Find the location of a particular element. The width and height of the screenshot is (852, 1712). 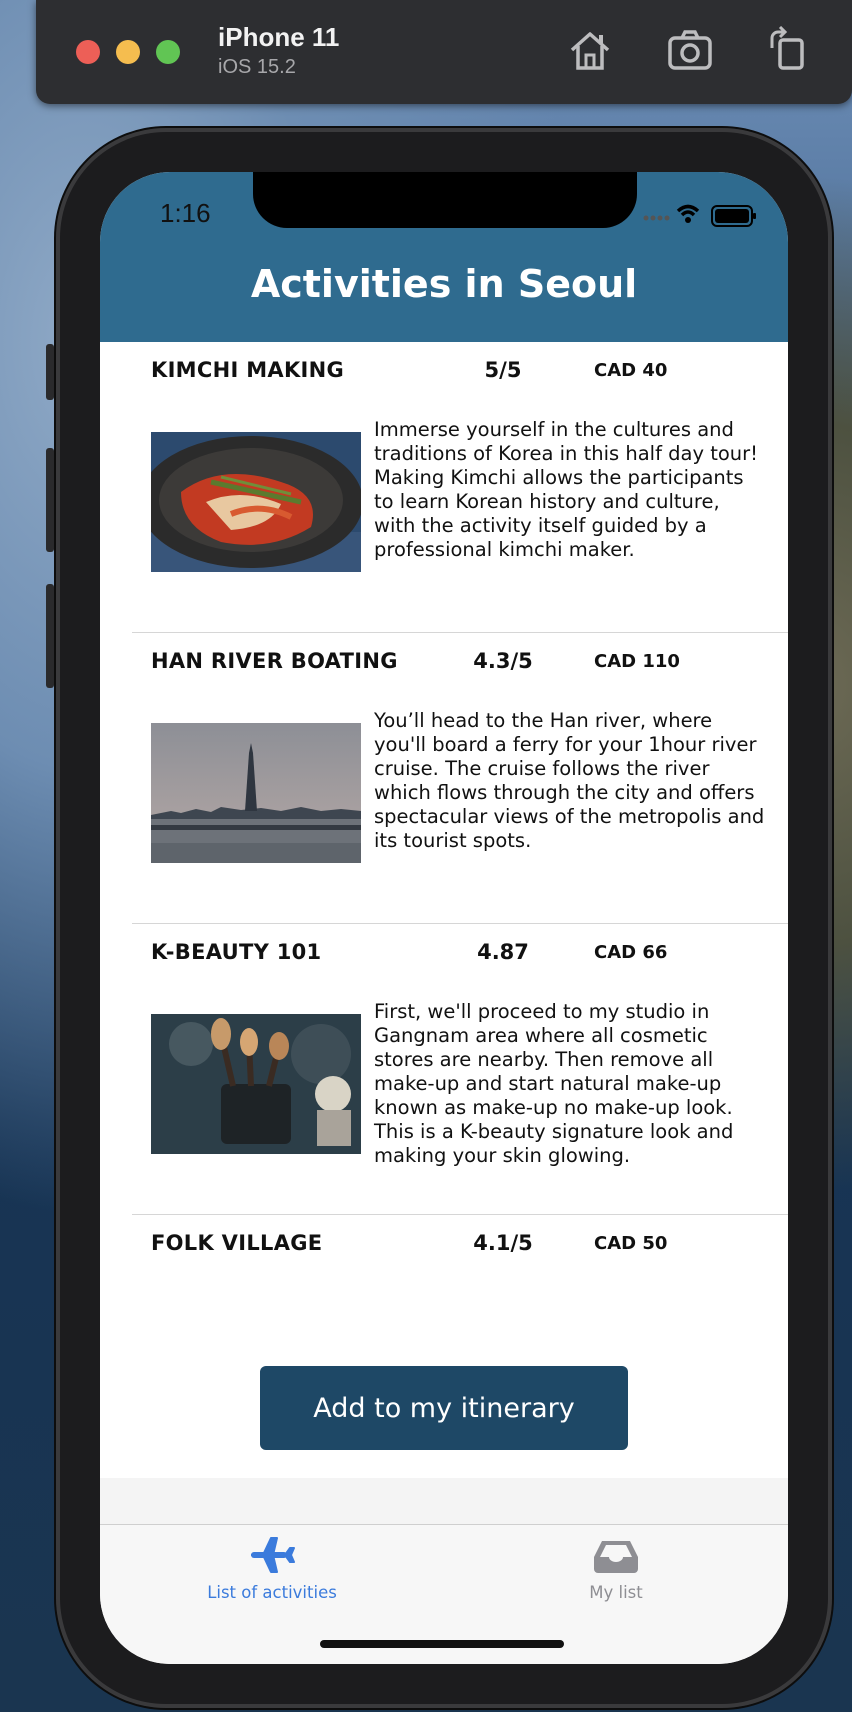

activity-rating: 5/5 is located at coordinates (503, 370).